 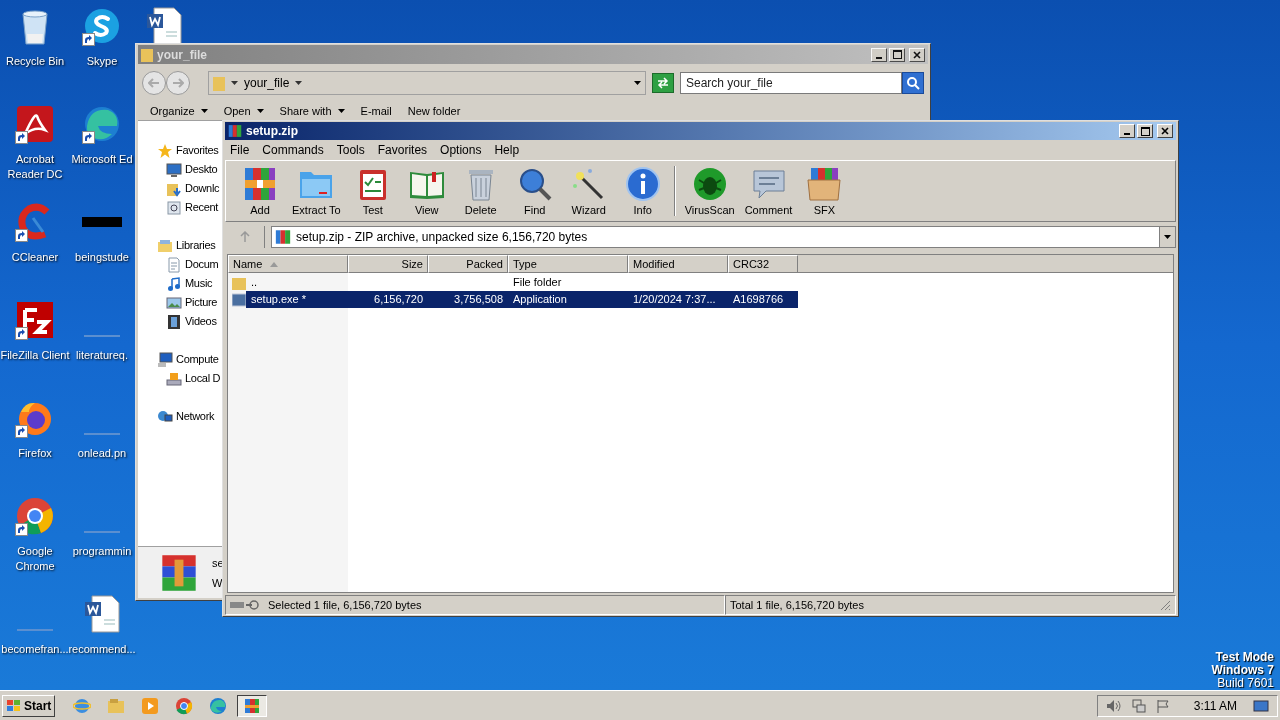 What do you see at coordinates (402, 150) in the screenshot?
I see `menu-item: Favorites` at bounding box center [402, 150].